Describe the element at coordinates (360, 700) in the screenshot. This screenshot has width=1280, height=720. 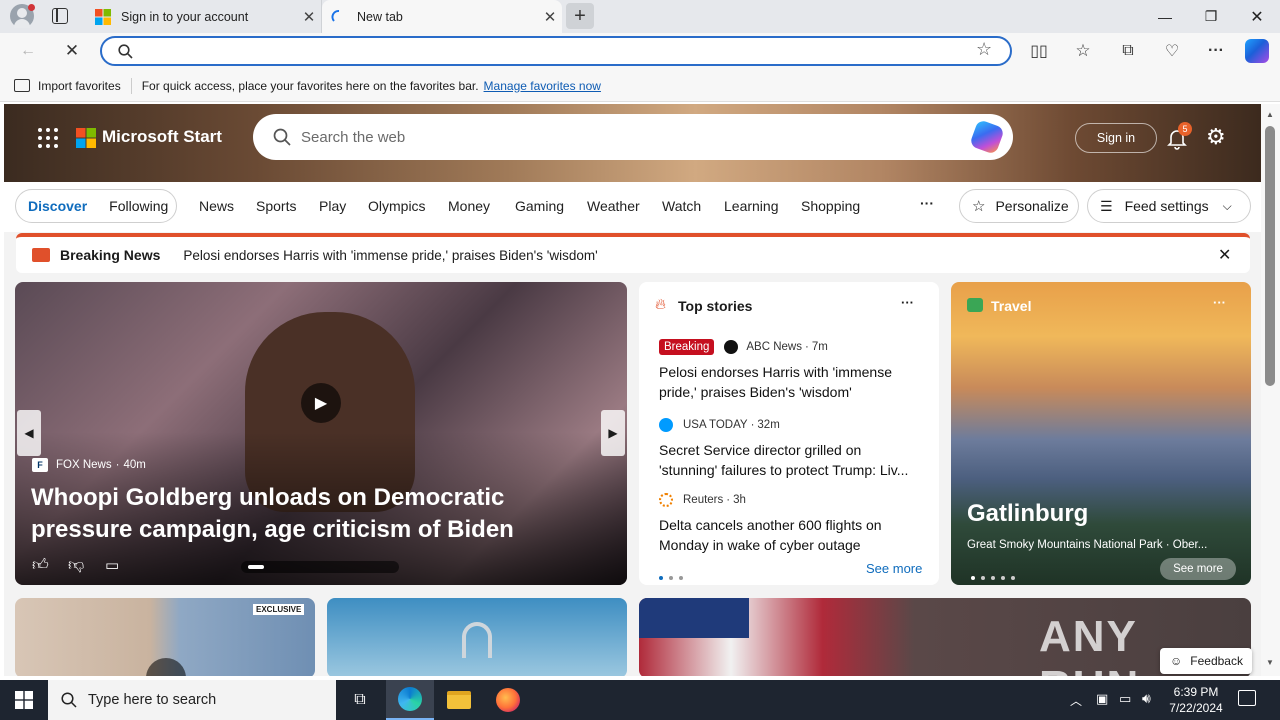
I see `task-view-icon: ⧉` at that location.